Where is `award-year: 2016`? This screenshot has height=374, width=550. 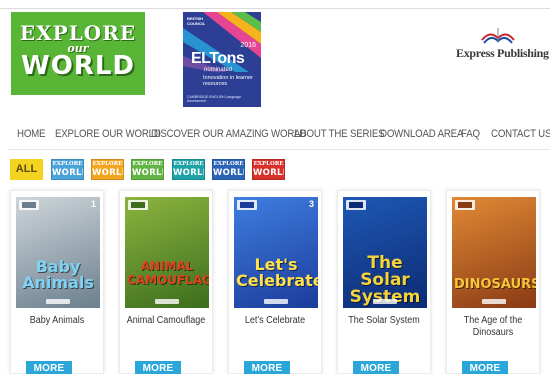 award-year: 2016 is located at coordinates (248, 45).